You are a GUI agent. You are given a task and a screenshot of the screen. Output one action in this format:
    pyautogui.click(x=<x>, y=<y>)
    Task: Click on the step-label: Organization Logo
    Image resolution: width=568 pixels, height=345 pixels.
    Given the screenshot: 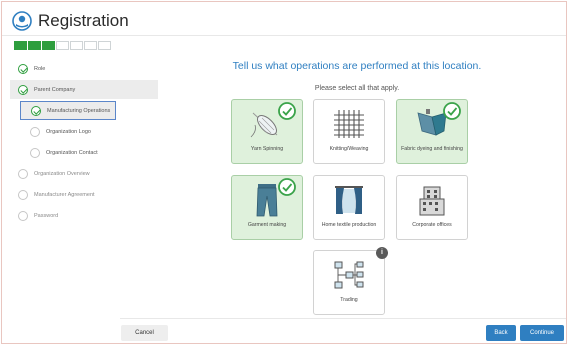 What is the action you would take?
    pyautogui.click(x=68, y=131)
    